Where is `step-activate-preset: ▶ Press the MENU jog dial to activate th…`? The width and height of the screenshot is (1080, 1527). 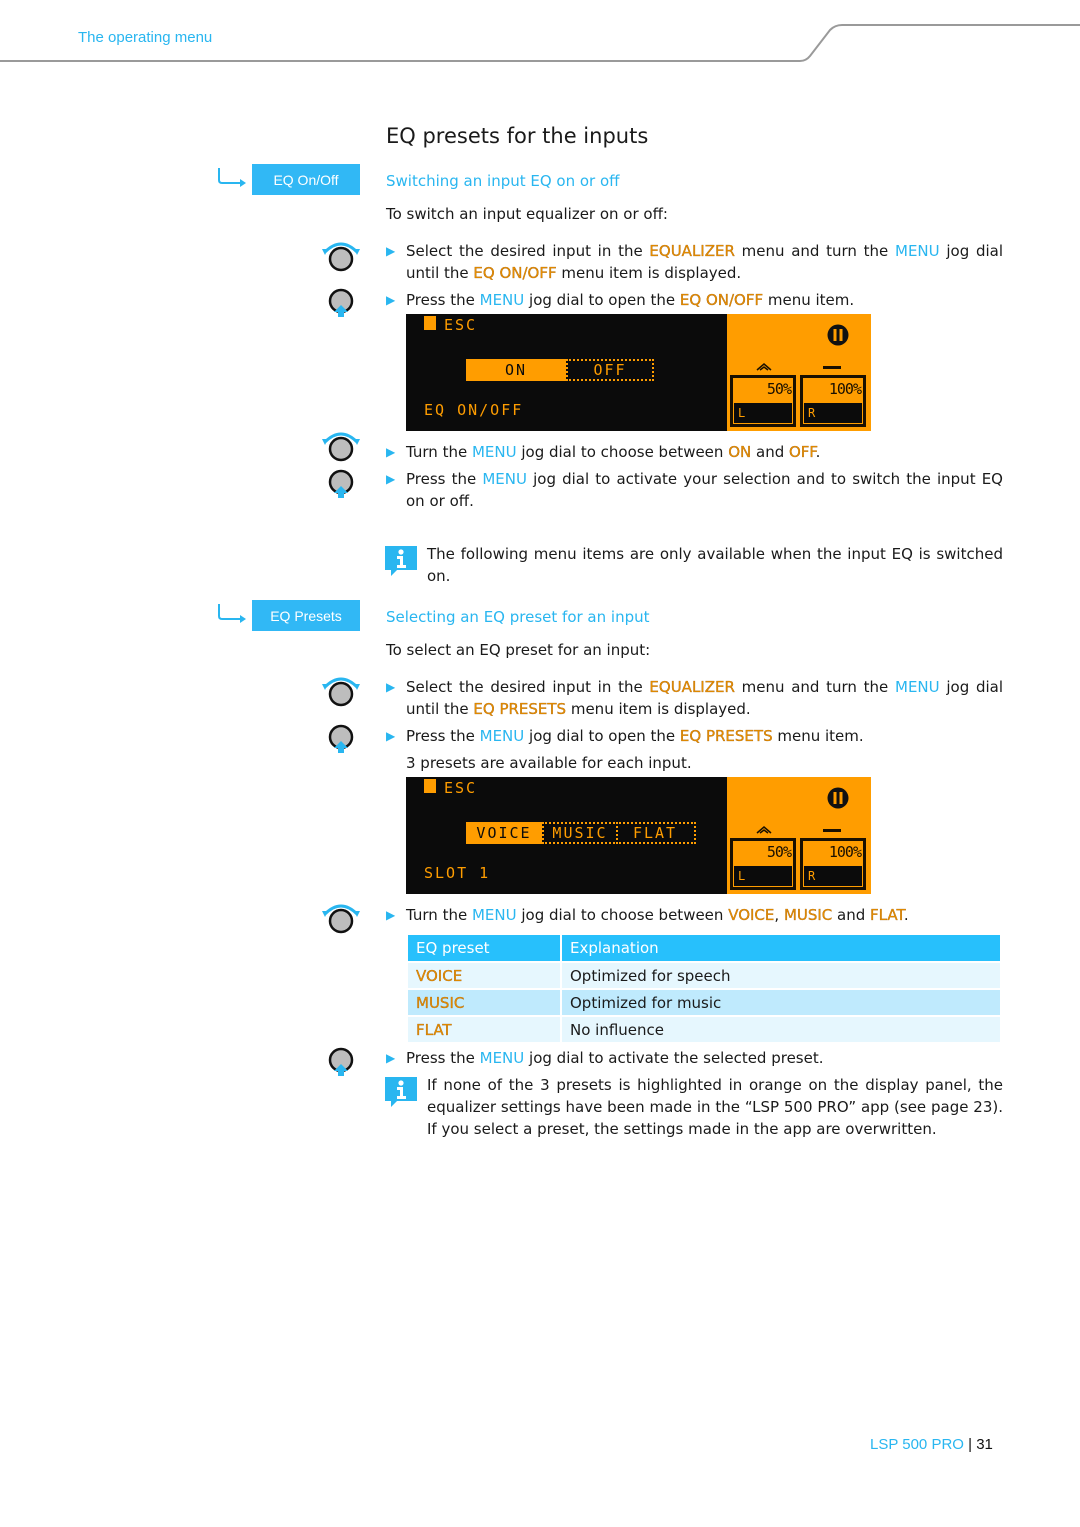
step-activate-preset: ▶ Press the MENU jog dial to activate th… is located at coordinates (605, 1058).